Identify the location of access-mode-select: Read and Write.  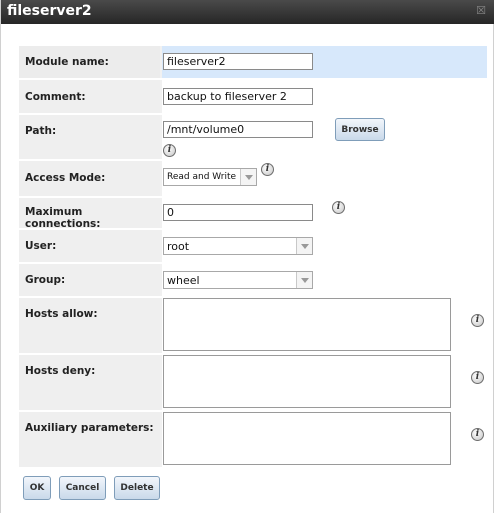
(210, 177).